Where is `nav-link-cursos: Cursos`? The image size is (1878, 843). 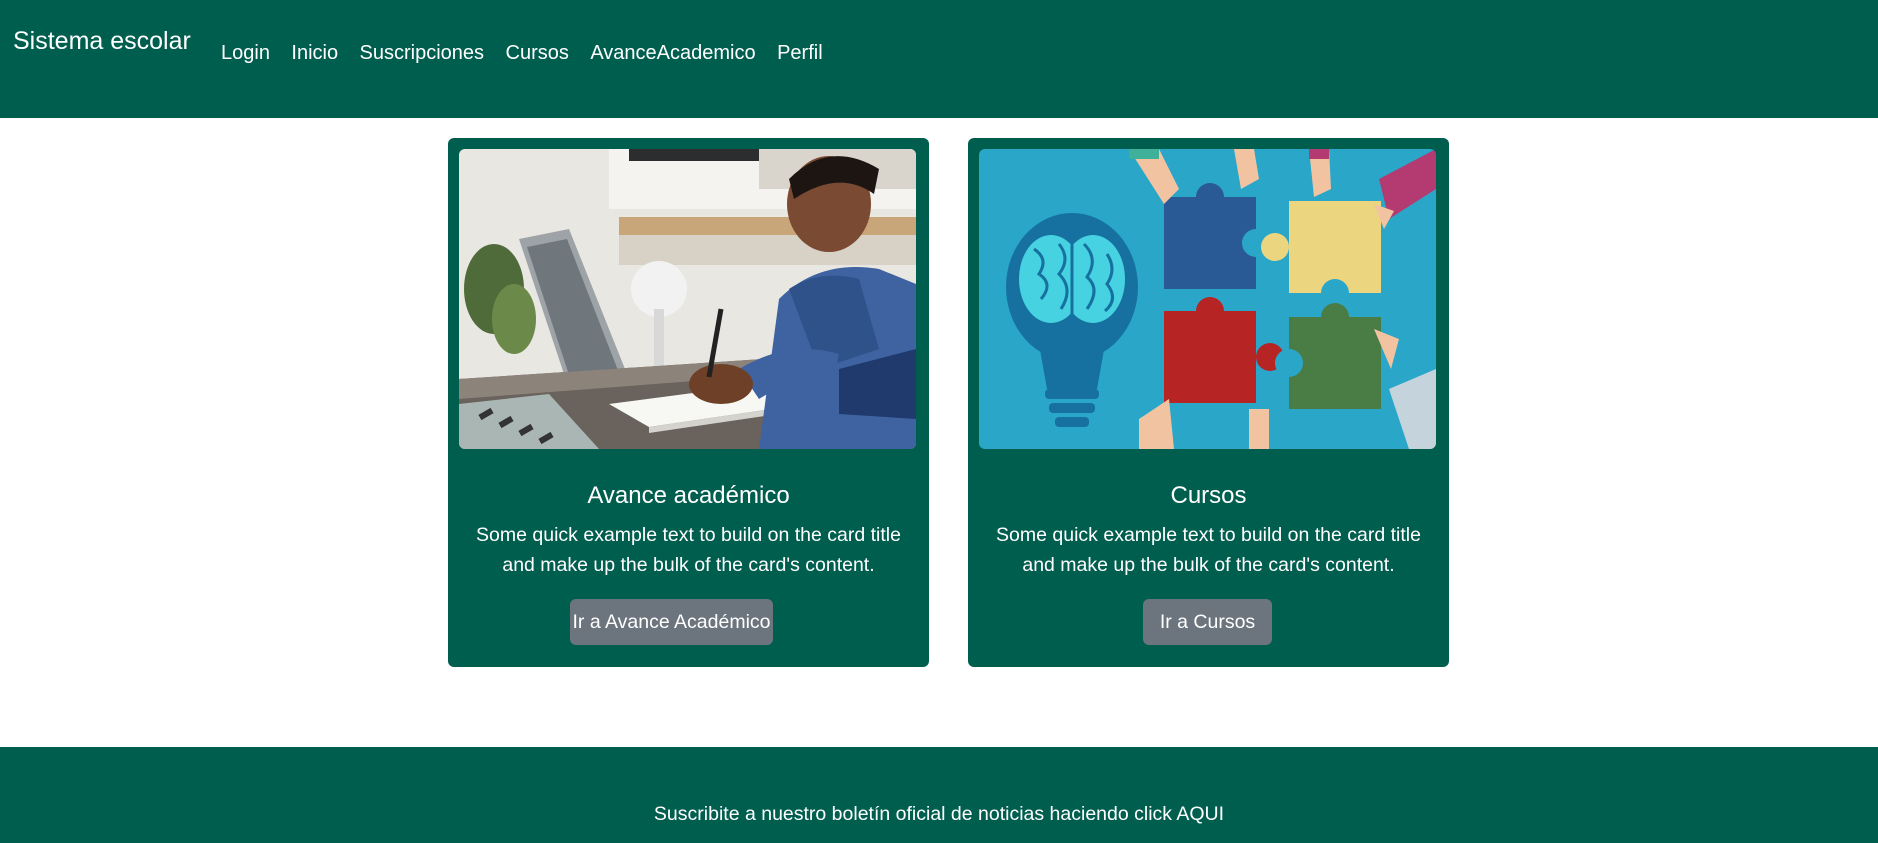
nav-link-cursos: Cursos is located at coordinates (537, 53).